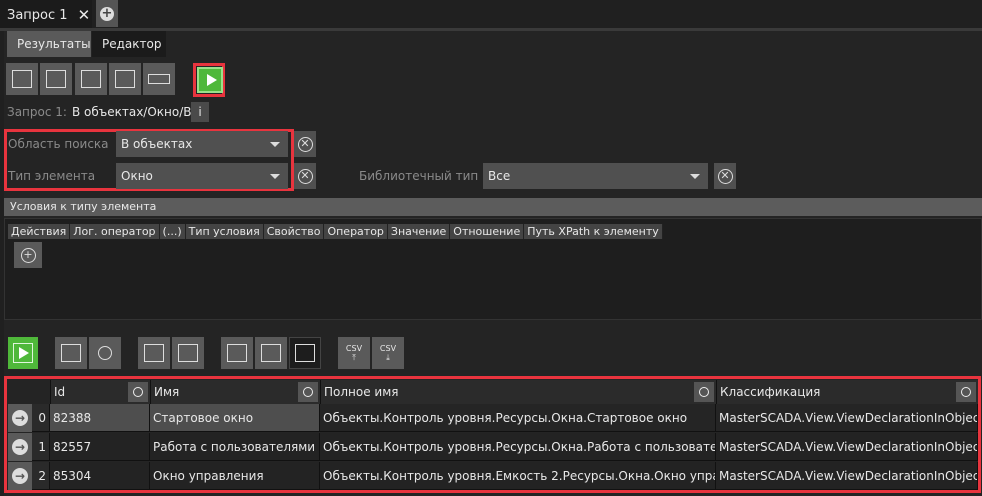 The width and height of the screenshot is (982, 496). What do you see at coordinates (388, 357) in the screenshot?
I see `download-icon: ⤓` at bounding box center [388, 357].